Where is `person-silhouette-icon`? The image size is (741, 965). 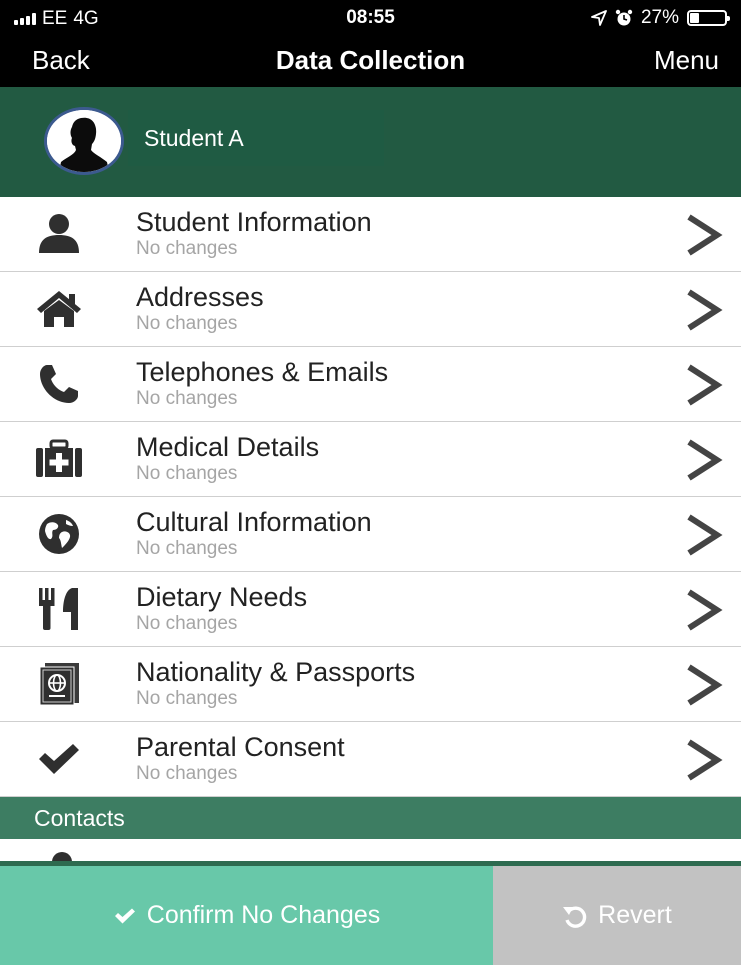 person-silhouette-icon is located at coordinates (84, 141).